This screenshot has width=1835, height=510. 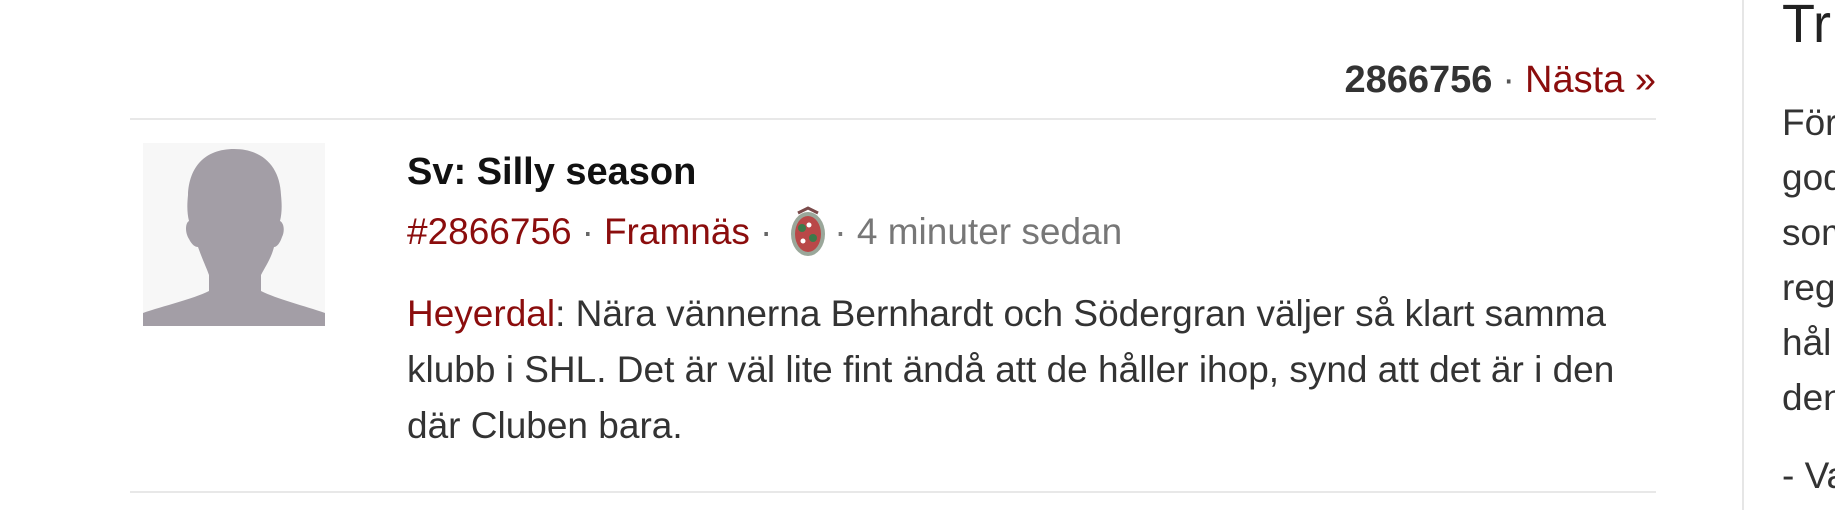 I want to click on divider-bottom, so click(x=893, y=492).